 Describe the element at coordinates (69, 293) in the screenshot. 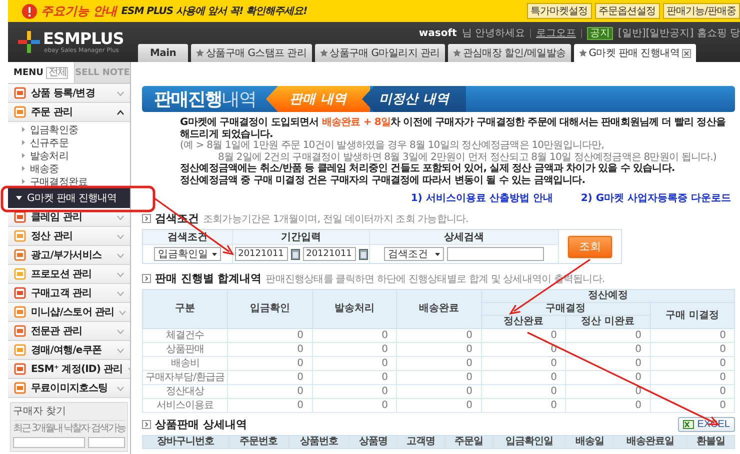

I see `menu-item: 구매고객 관리` at that location.